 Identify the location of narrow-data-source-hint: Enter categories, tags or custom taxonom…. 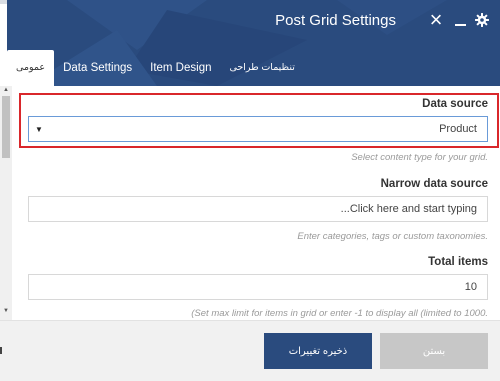
(392, 236).